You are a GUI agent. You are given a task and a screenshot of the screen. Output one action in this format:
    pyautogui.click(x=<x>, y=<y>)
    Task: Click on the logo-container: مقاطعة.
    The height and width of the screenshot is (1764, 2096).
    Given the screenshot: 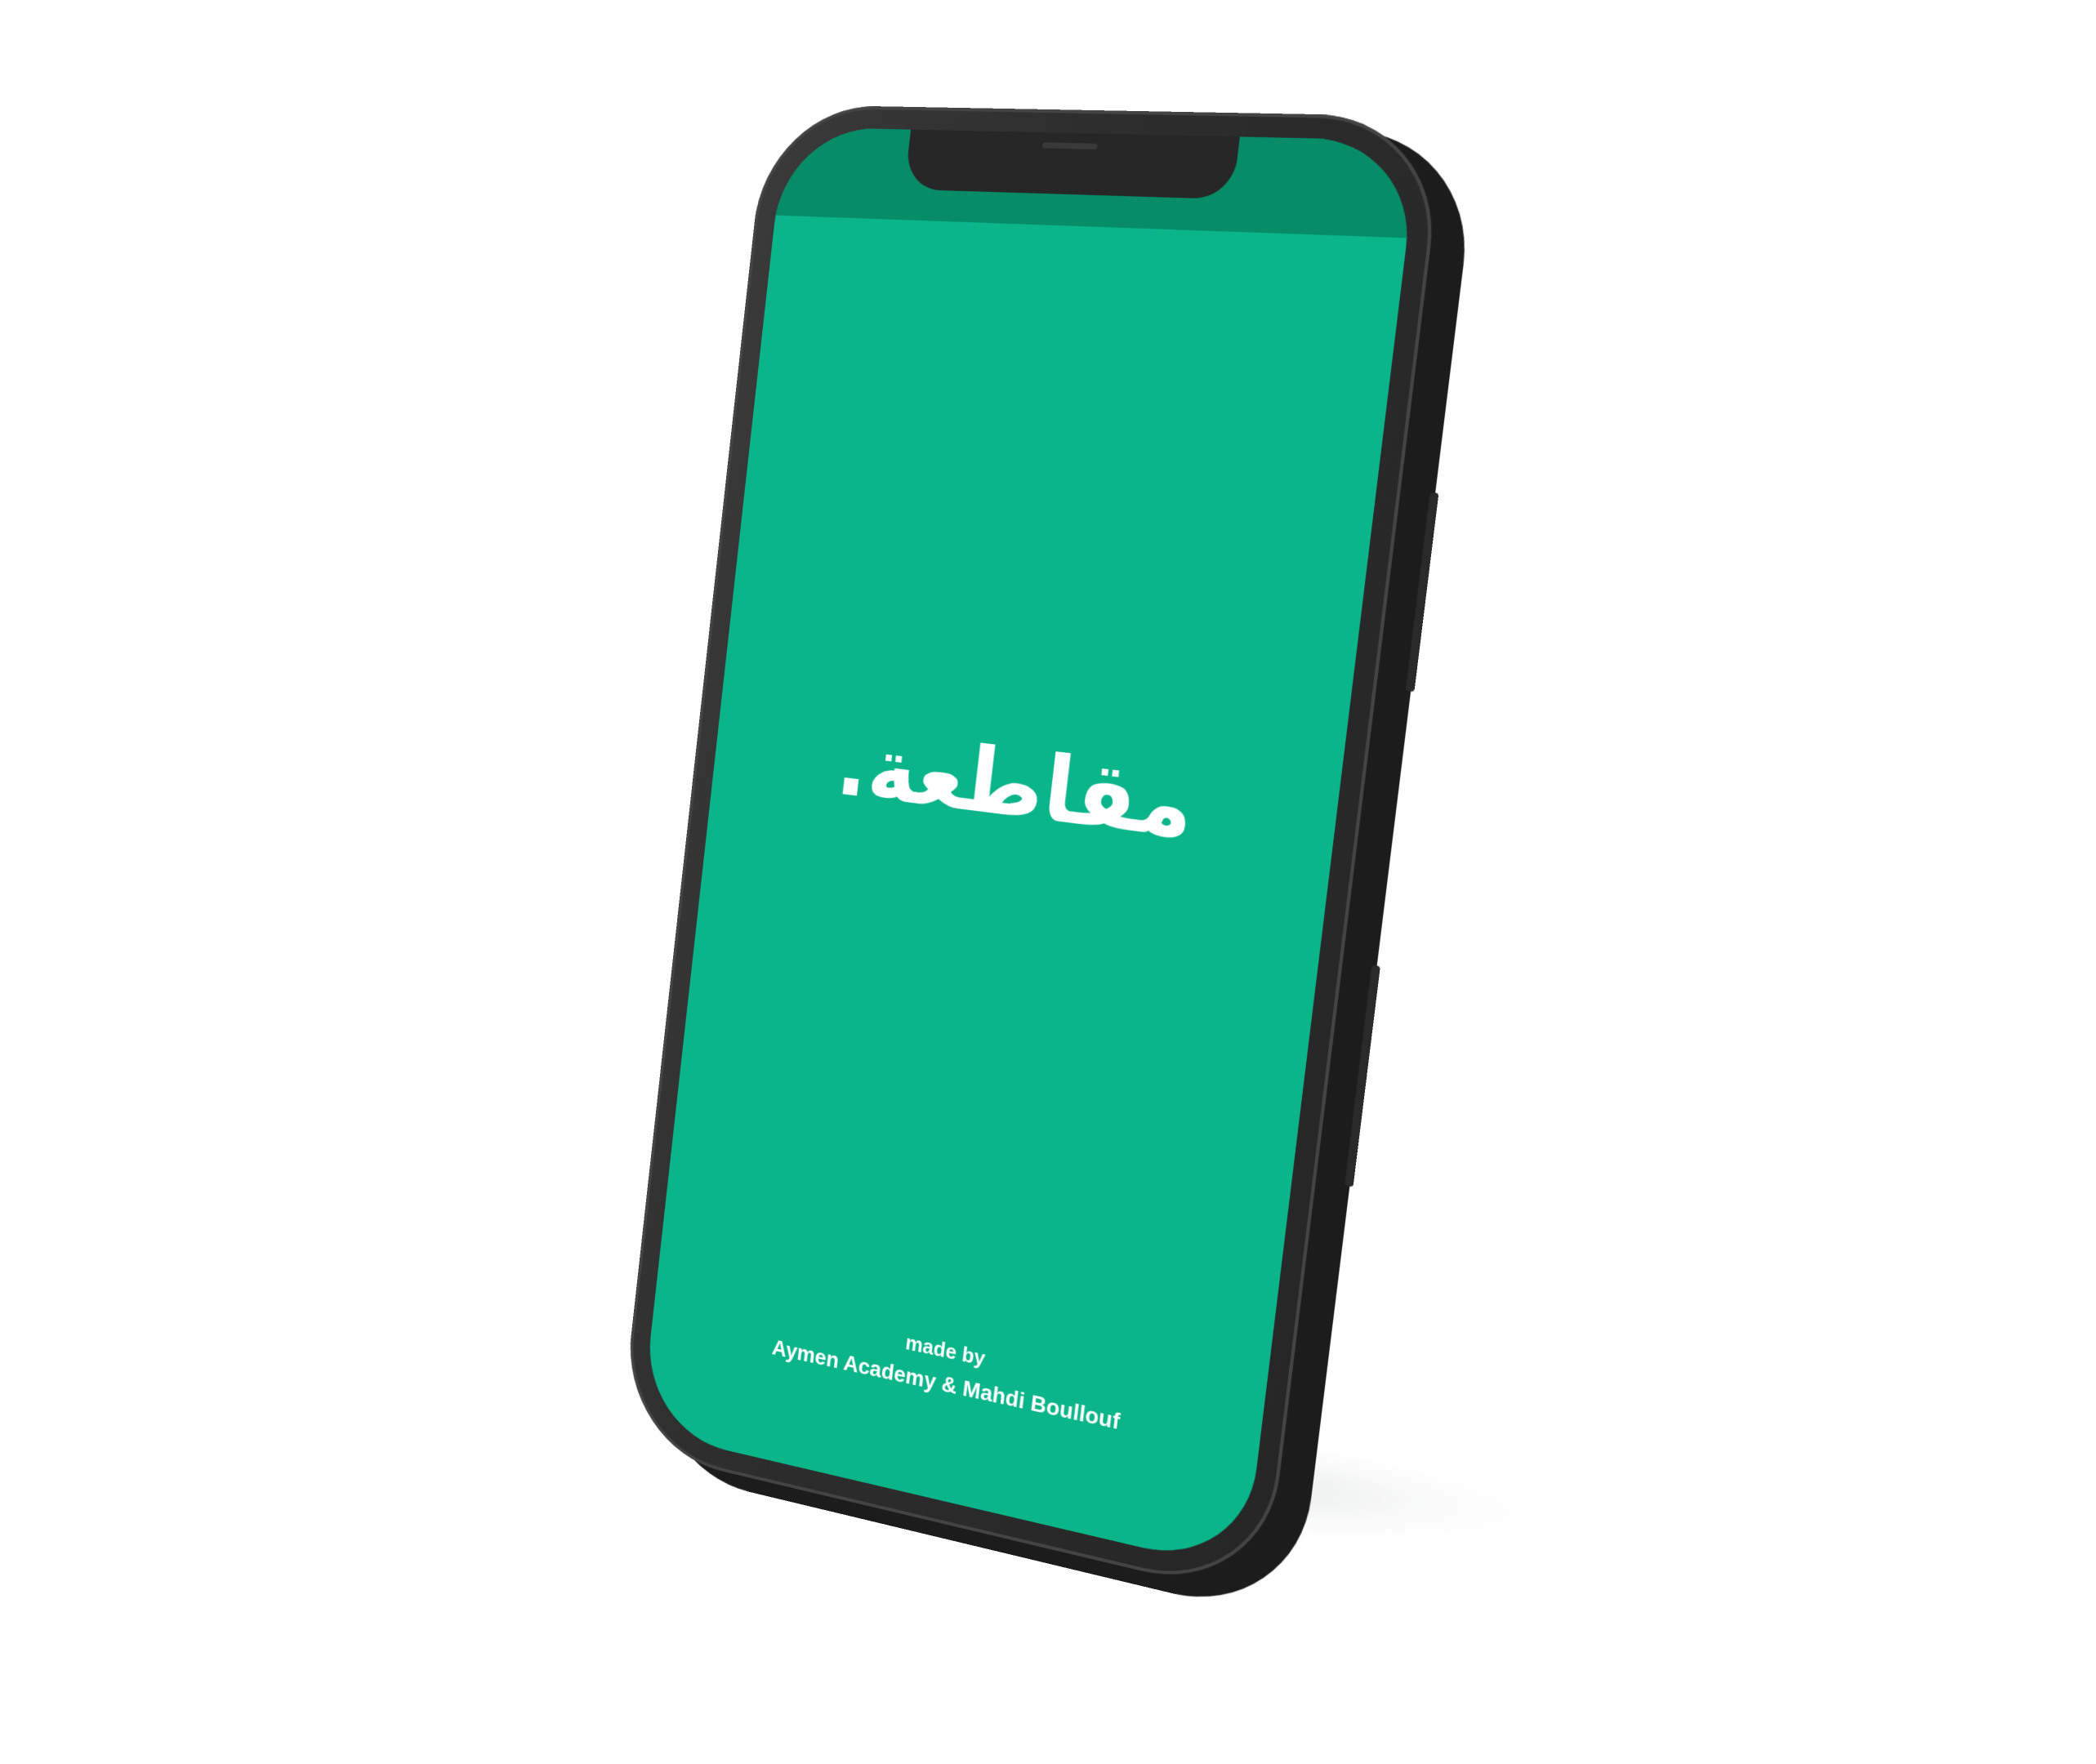 What is the action you would take?
    pyautogui.click(x=1026, y=788)
    